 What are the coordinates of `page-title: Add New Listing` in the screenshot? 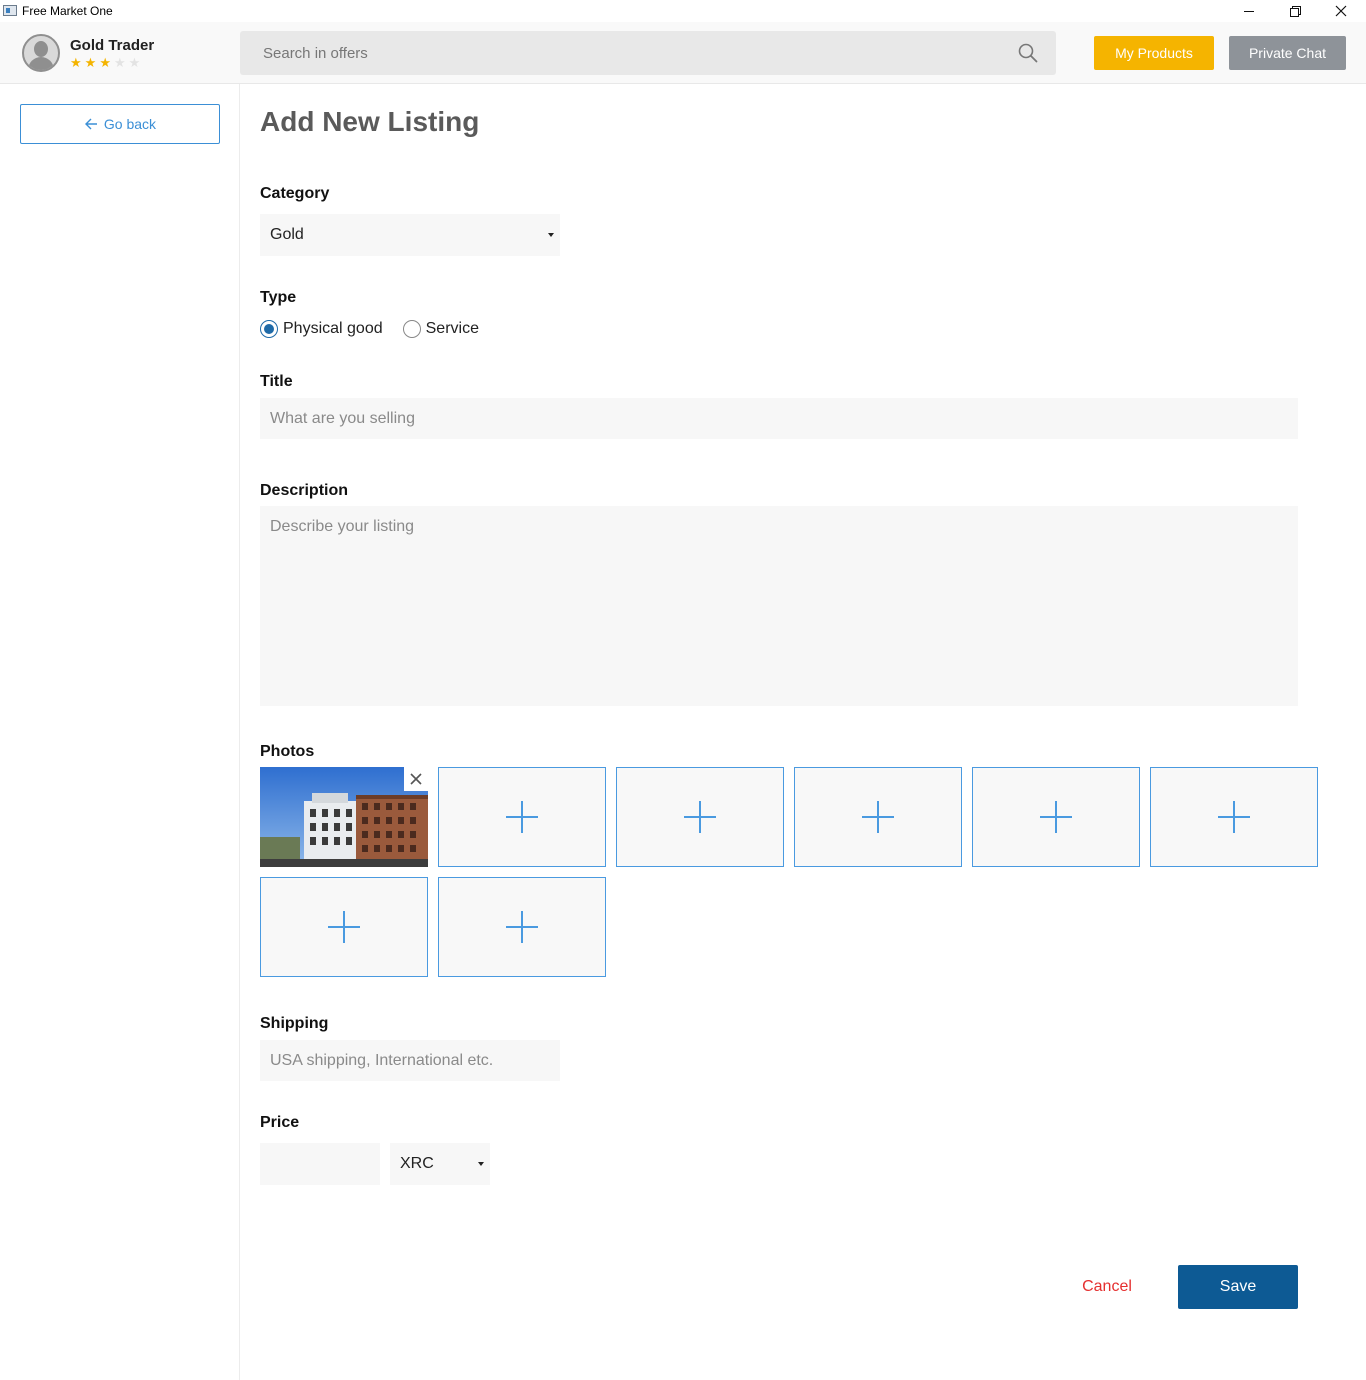 It's located at (370, 121).